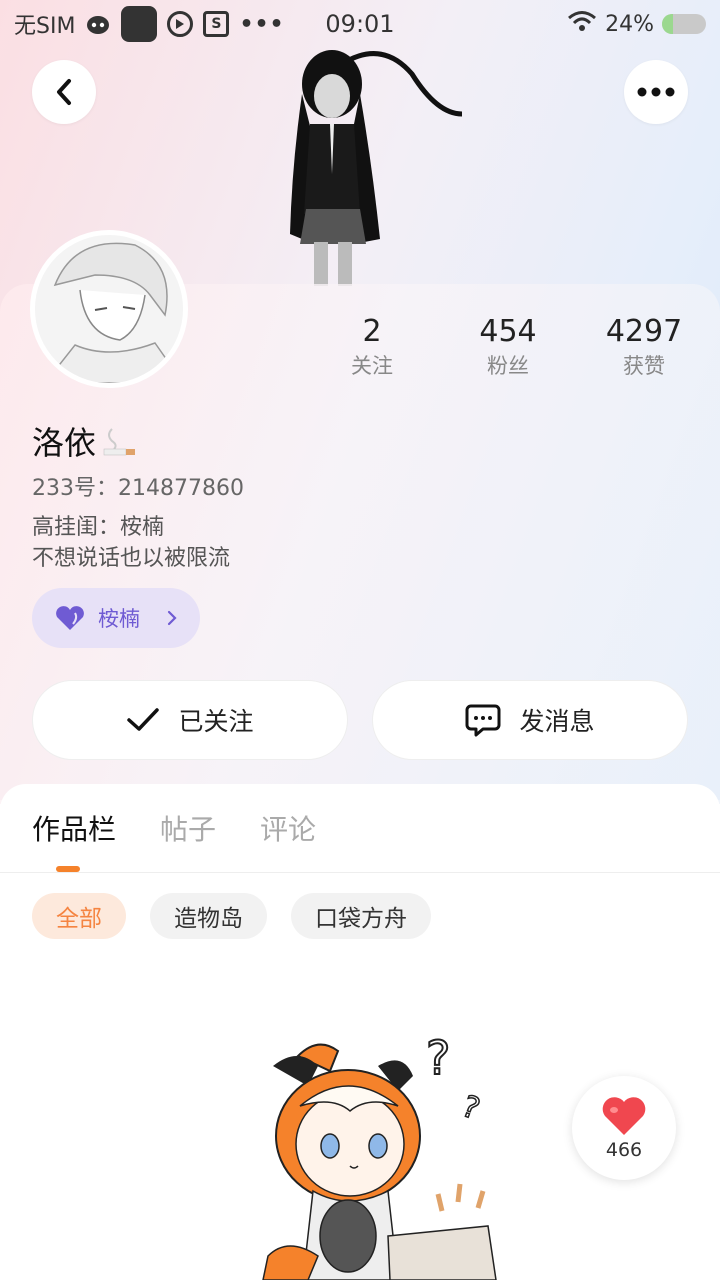 The height and width of the screenshot is (1280, 720). I want to click on bio: 高挂闺：桉楠 不想说话也以被限流, so click(131, 543).